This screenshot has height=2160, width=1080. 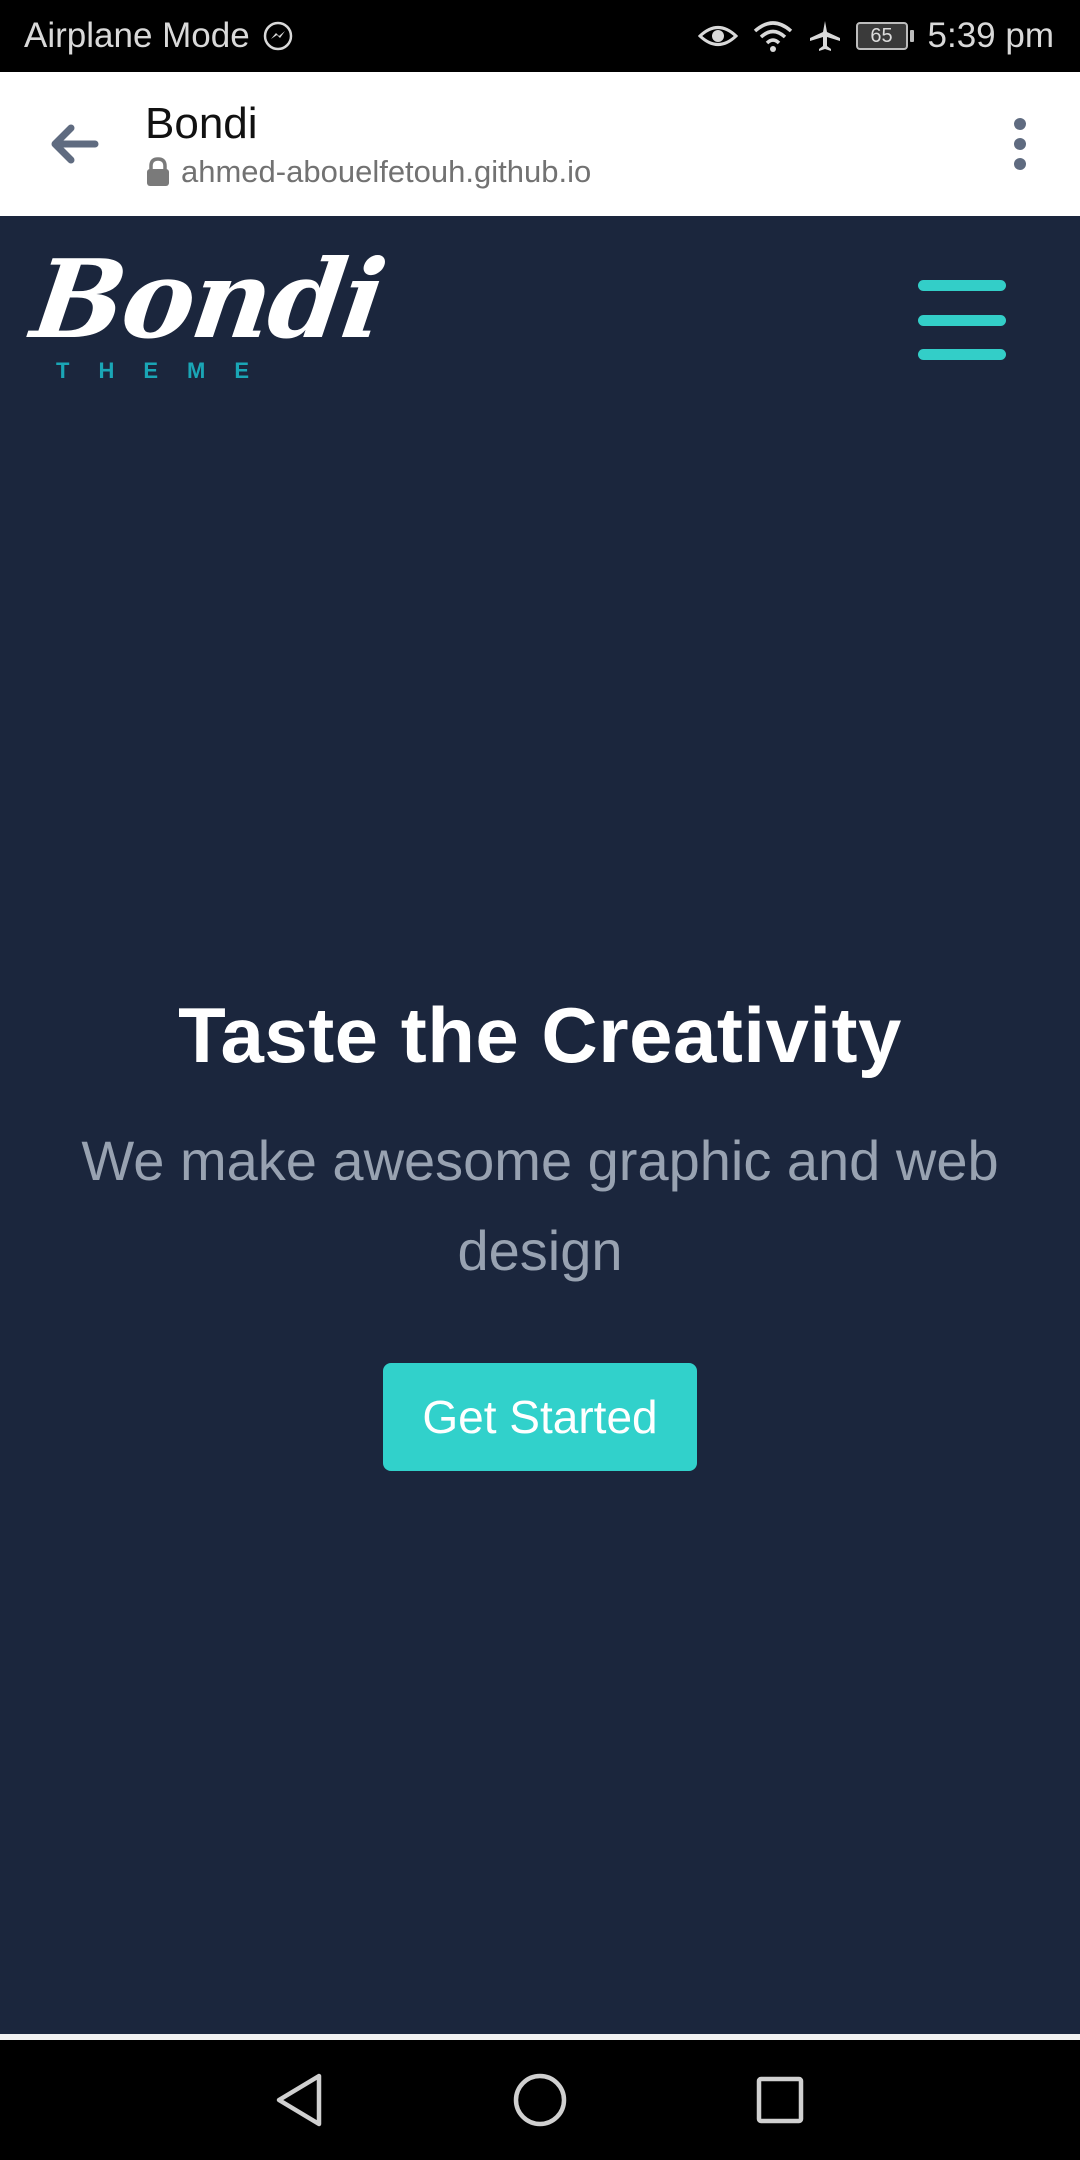 What do you see at coordinates (386, 172) in the screenshot?
I see `url-text: ahmed-abouelfetouh.github.io` at bounding box center [386, 172].